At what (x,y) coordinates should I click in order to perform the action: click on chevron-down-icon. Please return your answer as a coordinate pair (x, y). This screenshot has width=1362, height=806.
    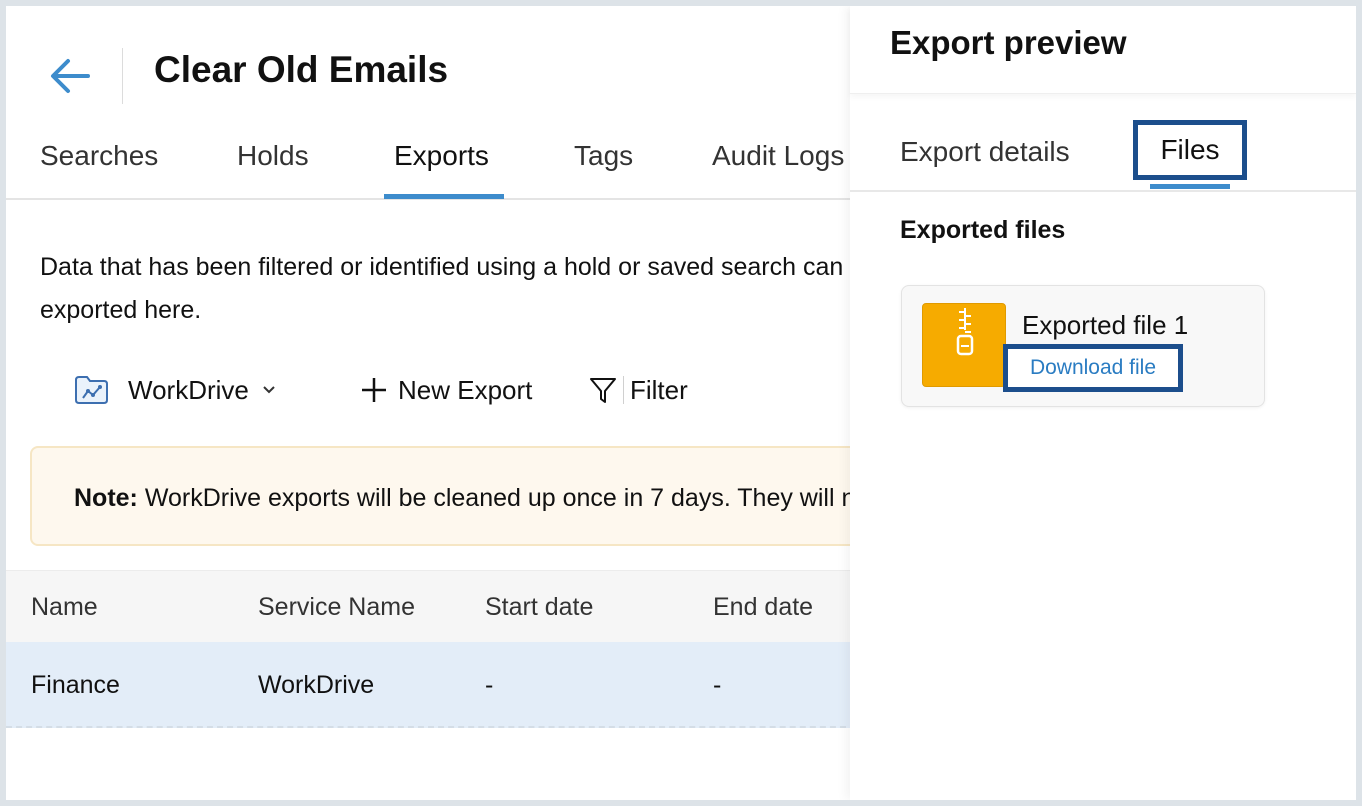
    Looking at the image, I should click on (269, 390).